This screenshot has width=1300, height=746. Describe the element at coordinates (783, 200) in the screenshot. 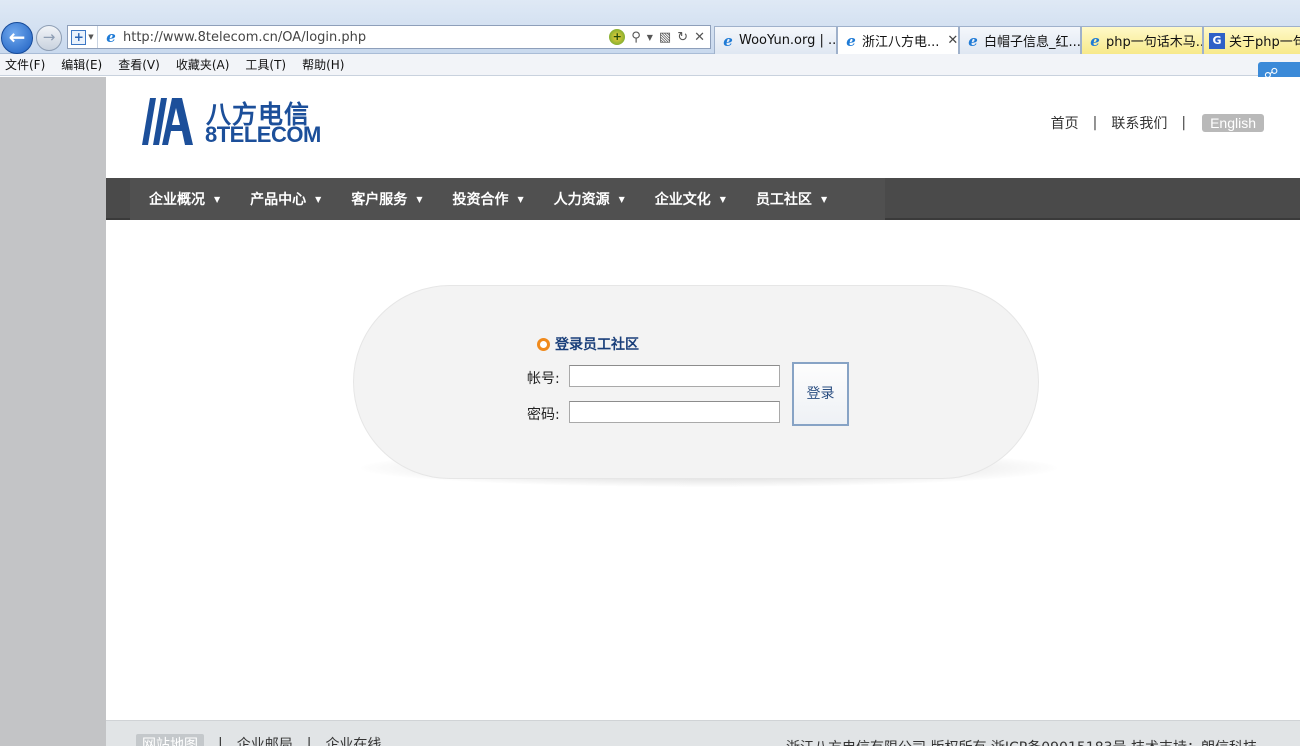

I see `nav-label: 员工社区` at that location.